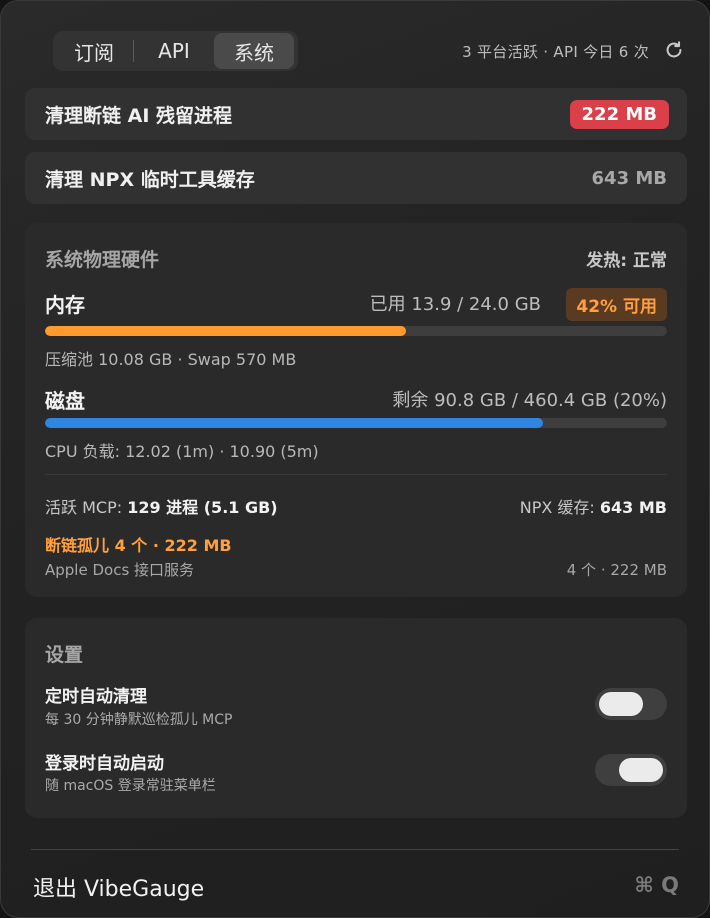  I want to click on memory-detail: 压缩池 10.08 GB · Swap 570 MB, so click(171, 359).